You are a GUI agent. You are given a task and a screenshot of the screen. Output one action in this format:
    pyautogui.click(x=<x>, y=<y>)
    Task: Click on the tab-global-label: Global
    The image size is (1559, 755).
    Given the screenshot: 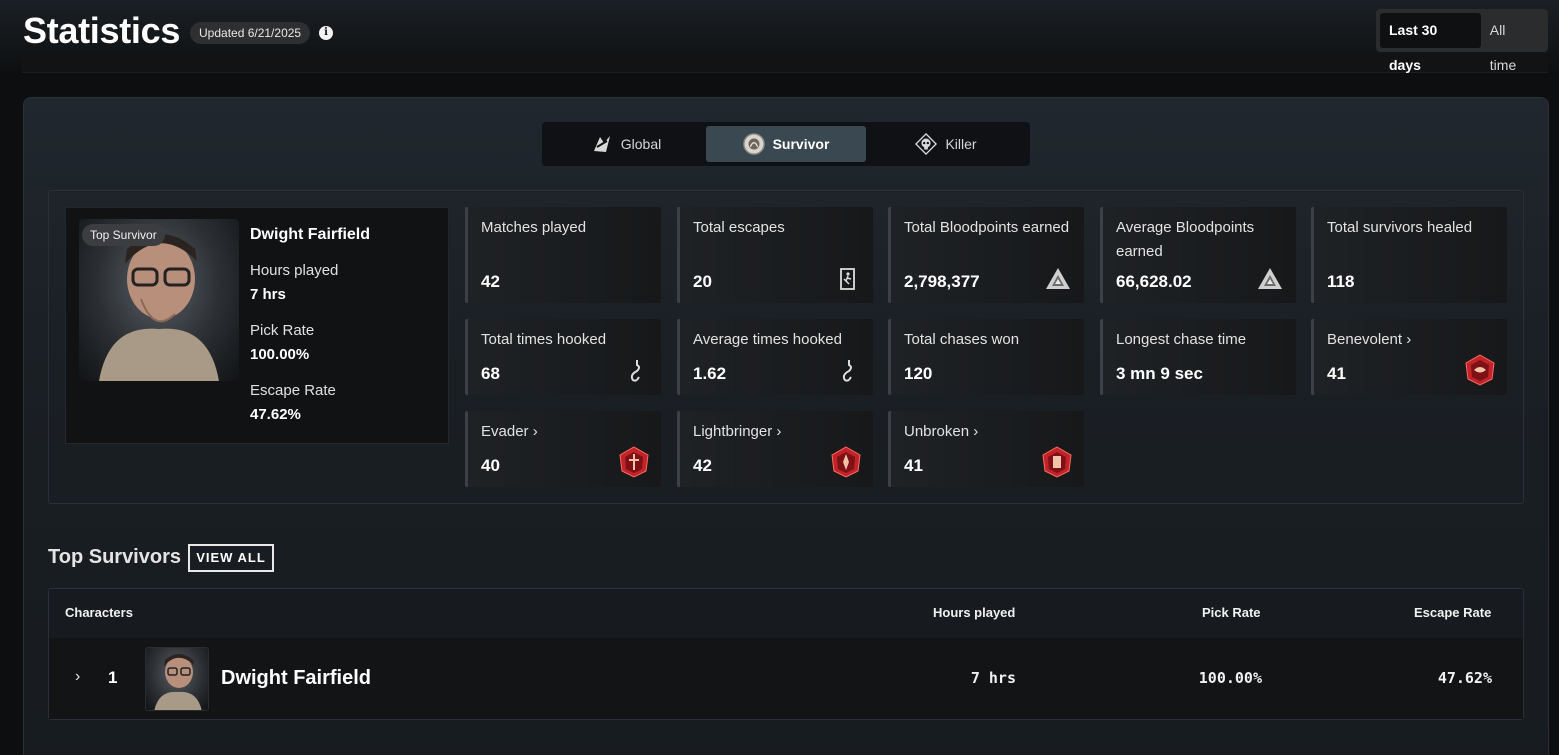 What is the action you would take?
    pyautogui.click(x=641, y=144)
    